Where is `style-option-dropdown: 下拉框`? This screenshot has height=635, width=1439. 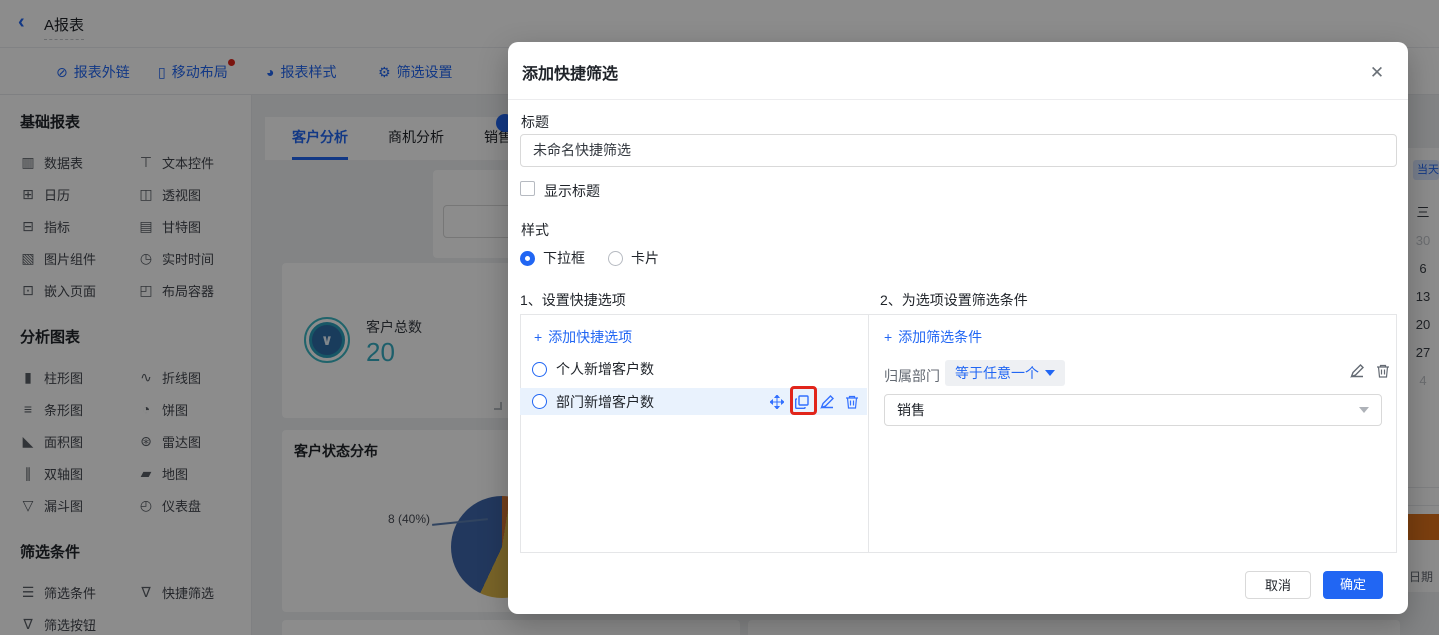
style-option-dropdown: 下拉框 is located at coordinates (552, 258).